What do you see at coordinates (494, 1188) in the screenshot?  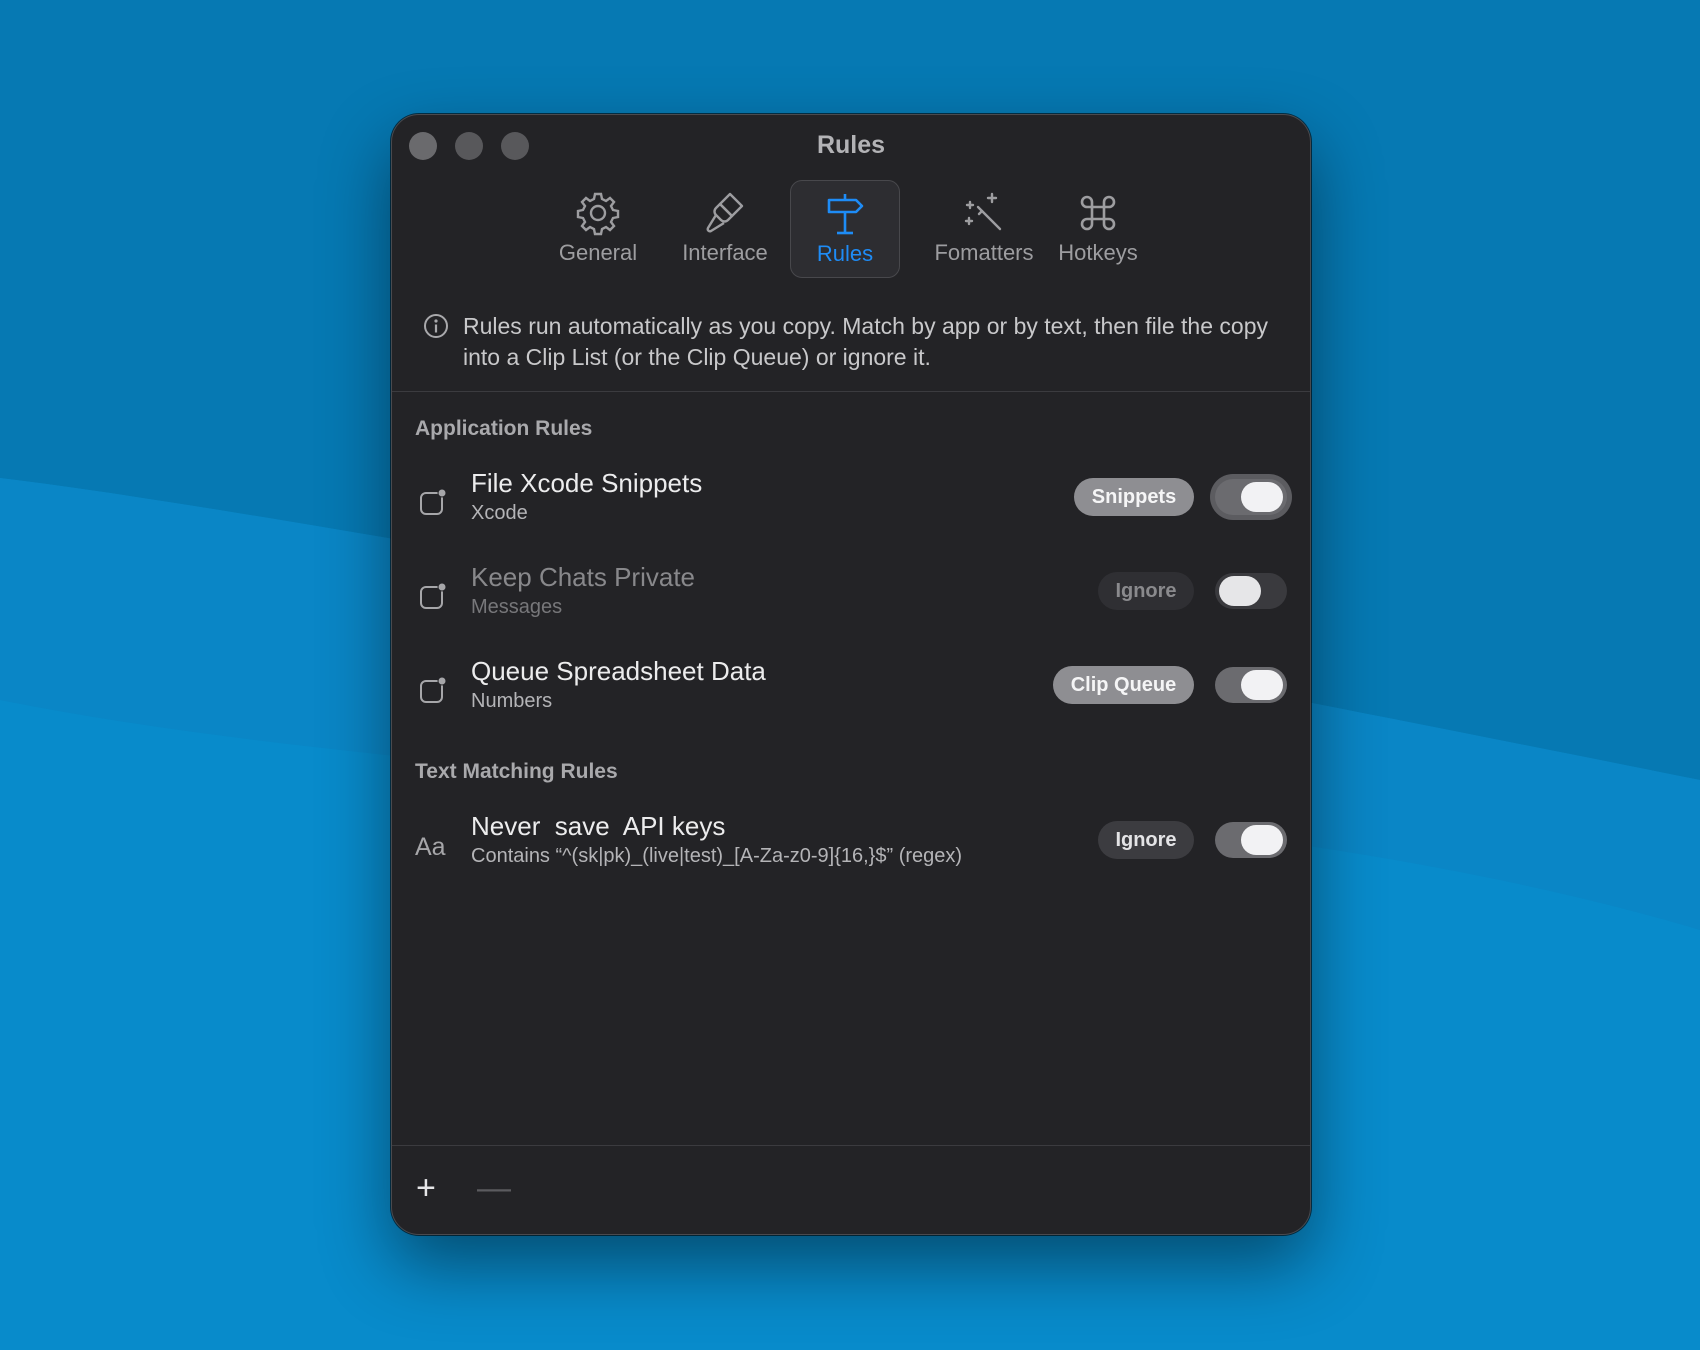 I see `remove-rule-button: —` at bounding box center [494, 1188].